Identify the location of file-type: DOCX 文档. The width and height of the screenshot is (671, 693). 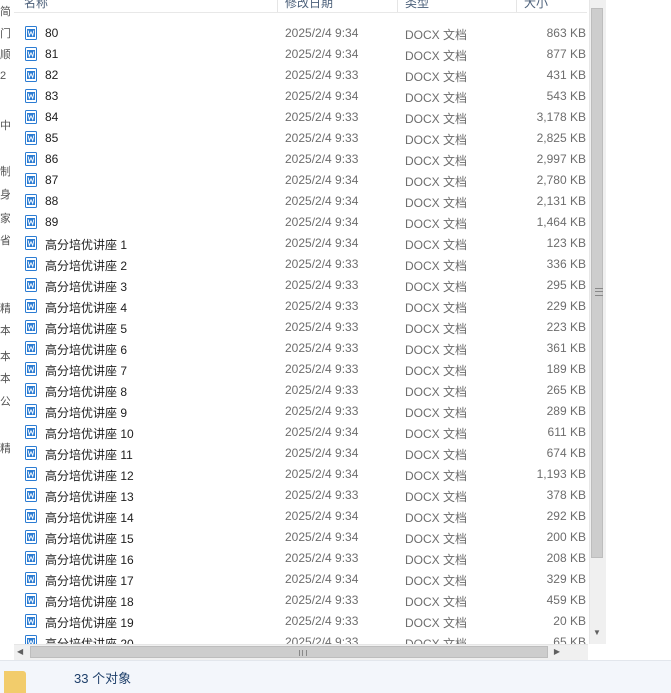
(436, 581).